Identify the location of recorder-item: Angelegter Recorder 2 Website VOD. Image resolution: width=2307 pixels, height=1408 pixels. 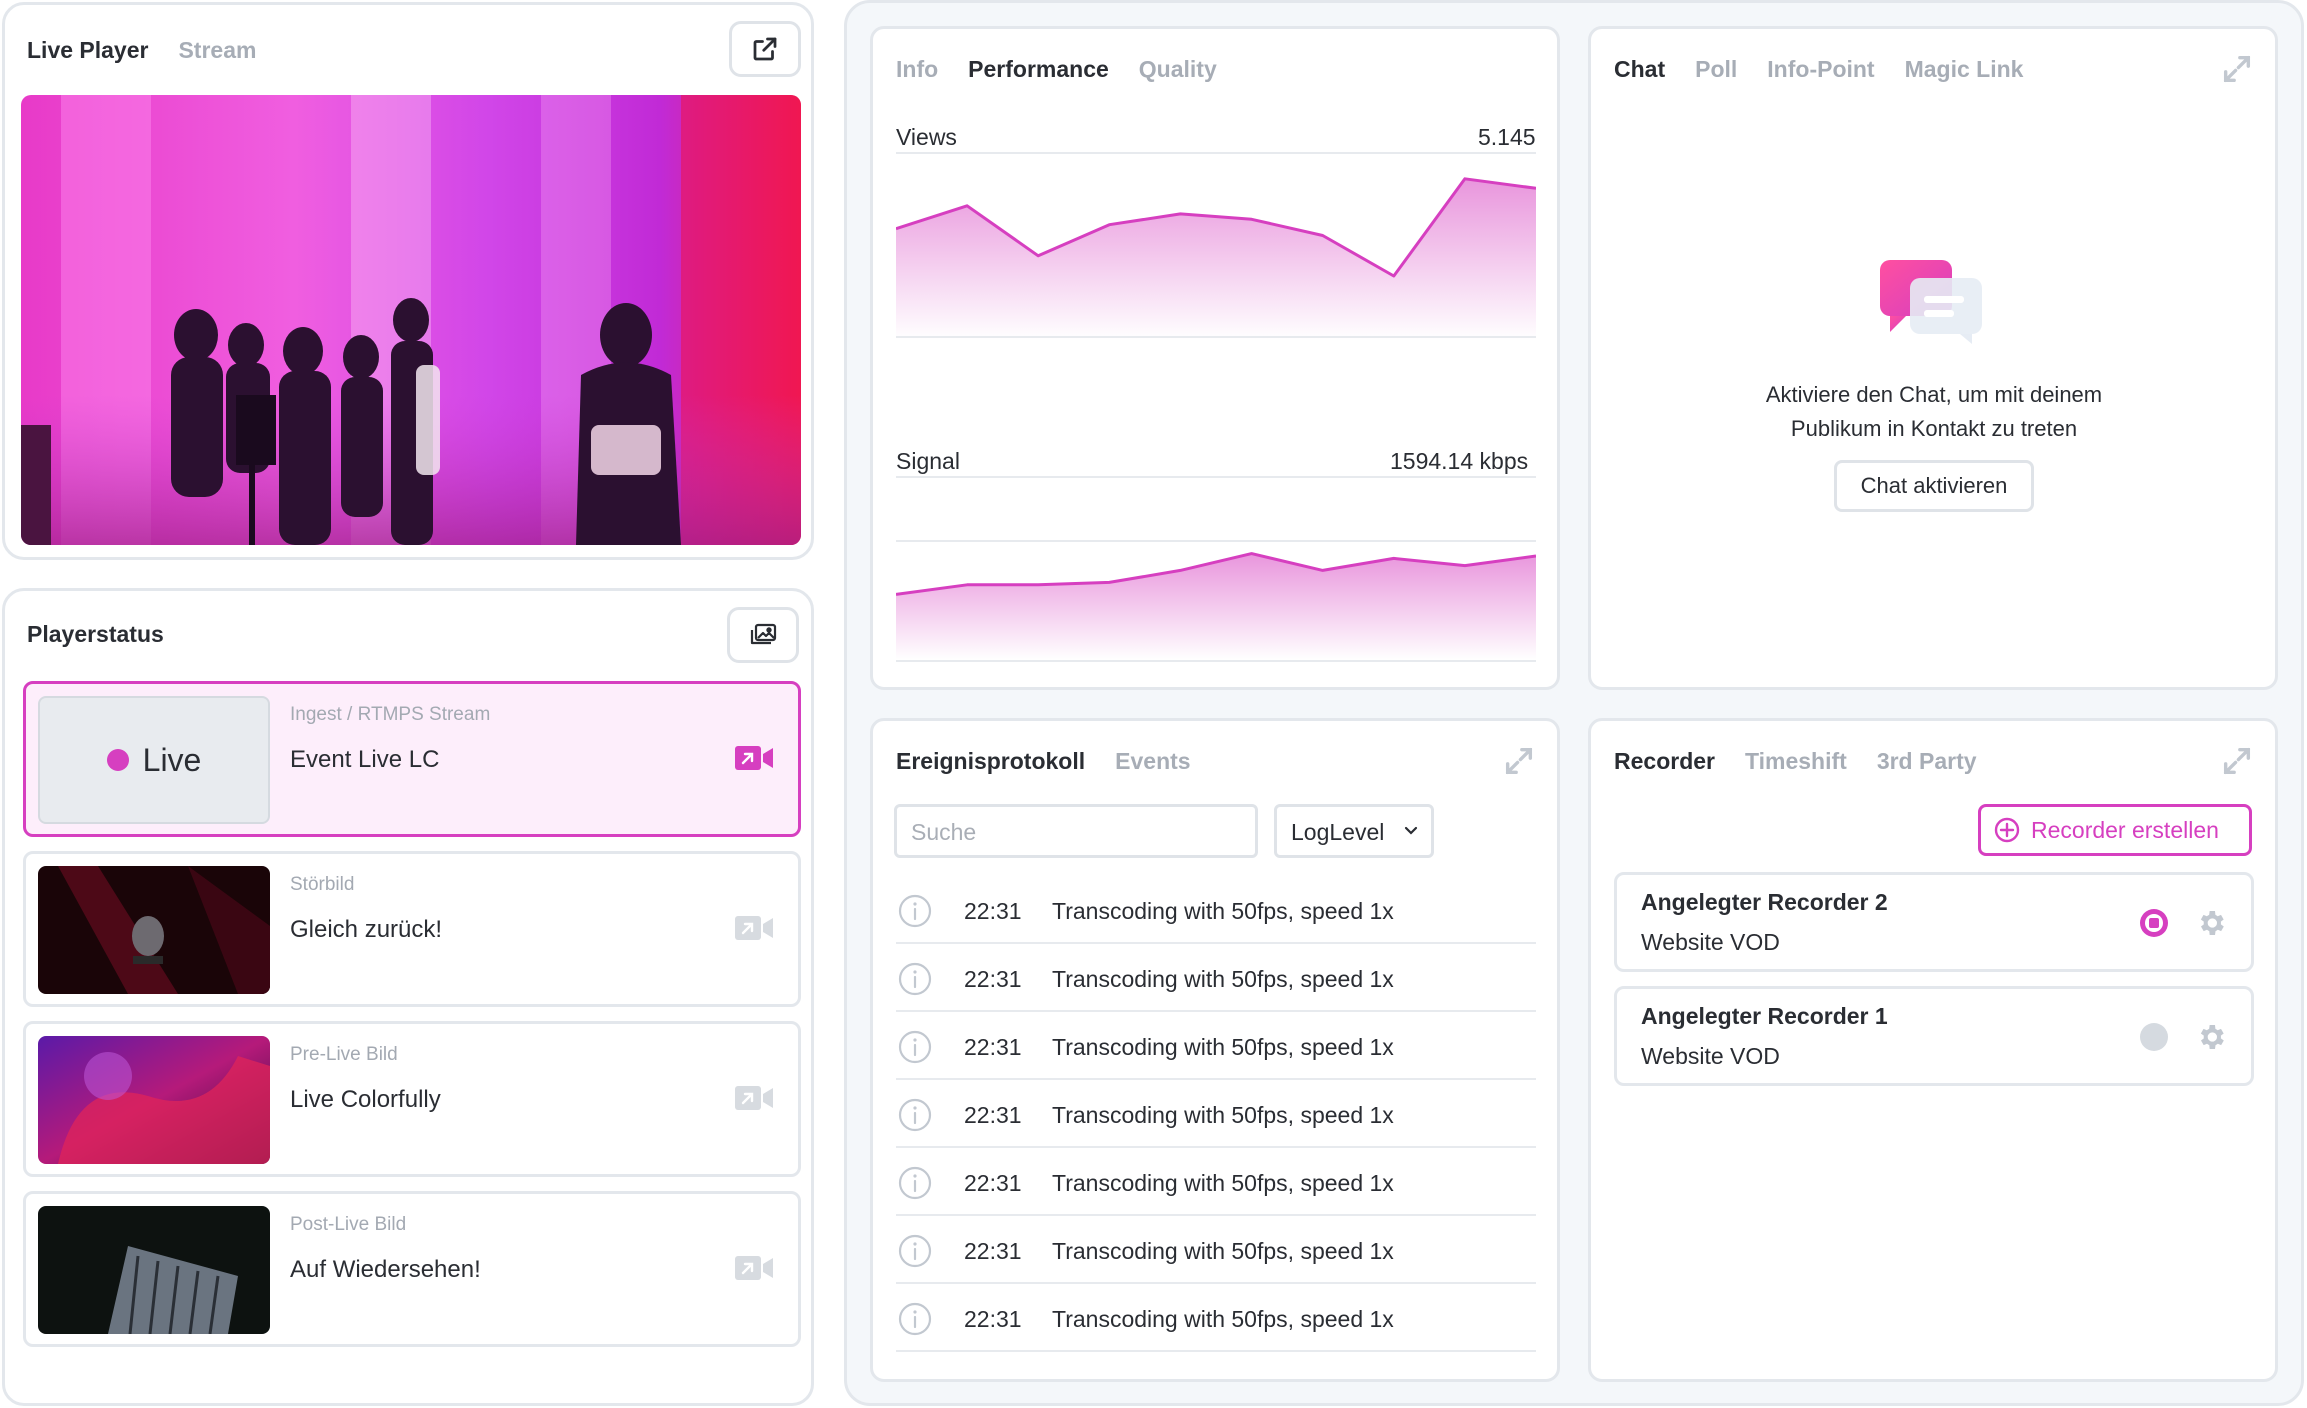
(1934, 922).